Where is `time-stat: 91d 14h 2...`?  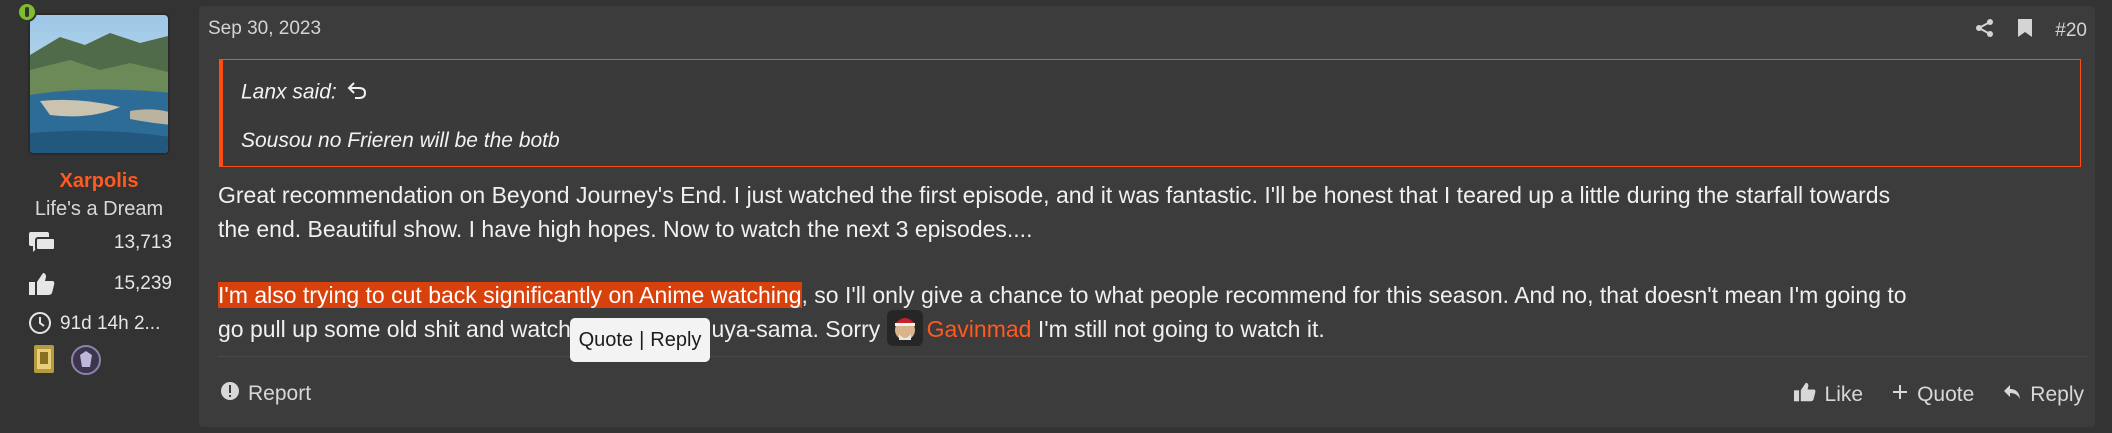
time-stat: 91d 14h 2... is located at coordinates (100, 325).